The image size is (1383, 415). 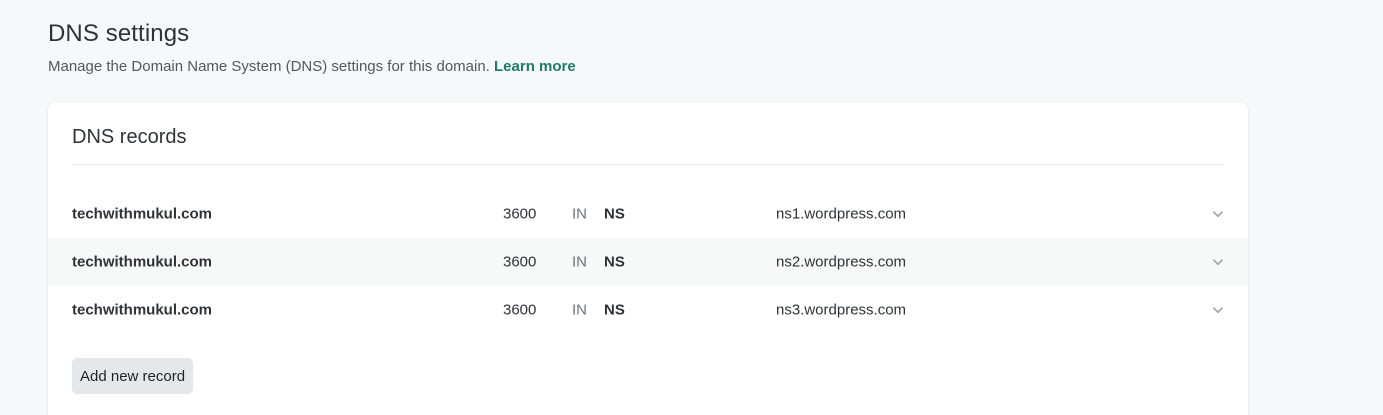 What do you see at coordinates (841, 310) in the screenshot?
I see `record-data: ns3.wordpress.com` at bounding box center [841, 310].